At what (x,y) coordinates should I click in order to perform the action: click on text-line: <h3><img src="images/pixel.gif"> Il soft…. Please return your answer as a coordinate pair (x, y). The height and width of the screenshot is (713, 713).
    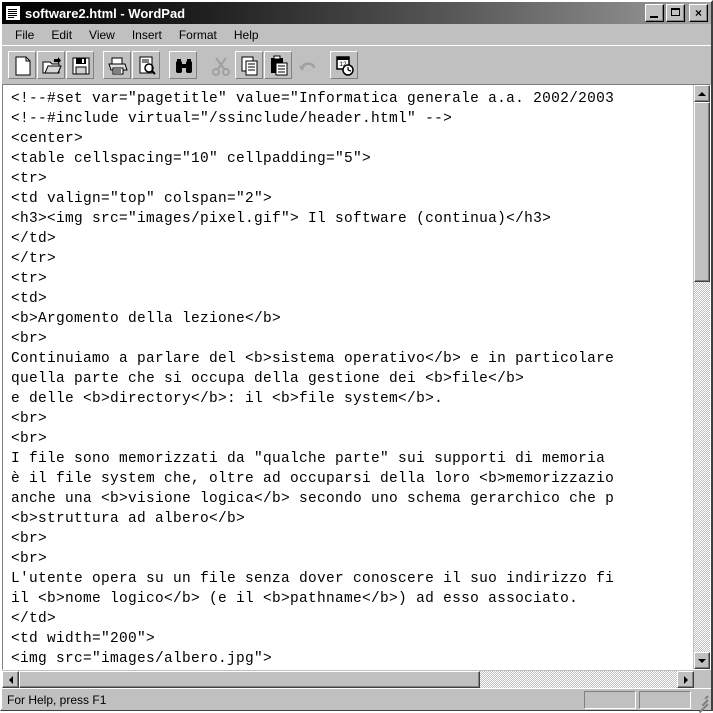
    Looking at the image, I should click on (281, 219).